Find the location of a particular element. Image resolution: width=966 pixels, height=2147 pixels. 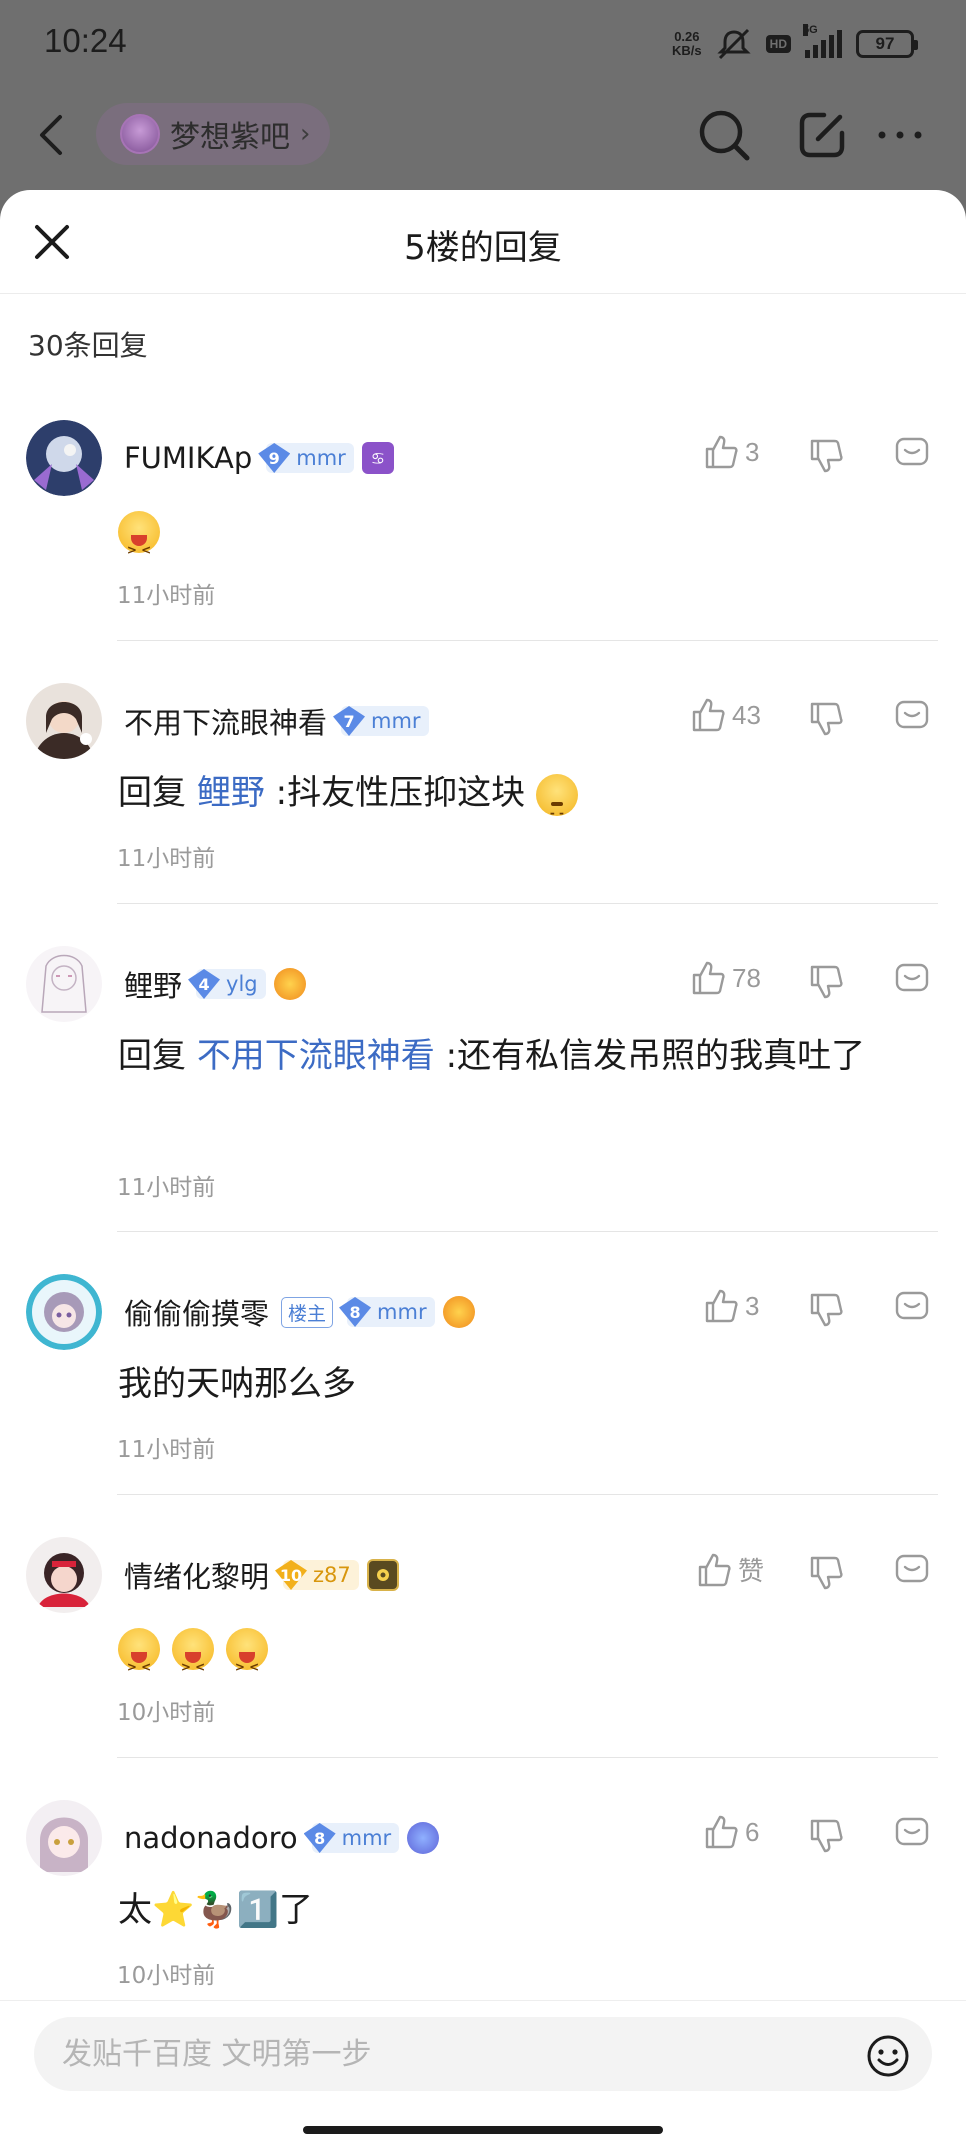

reply-input is located at coordinates (483, 2054).